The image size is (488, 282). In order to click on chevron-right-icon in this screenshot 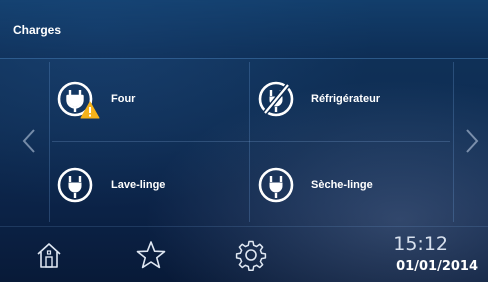, I will do `click(472, 141)`.